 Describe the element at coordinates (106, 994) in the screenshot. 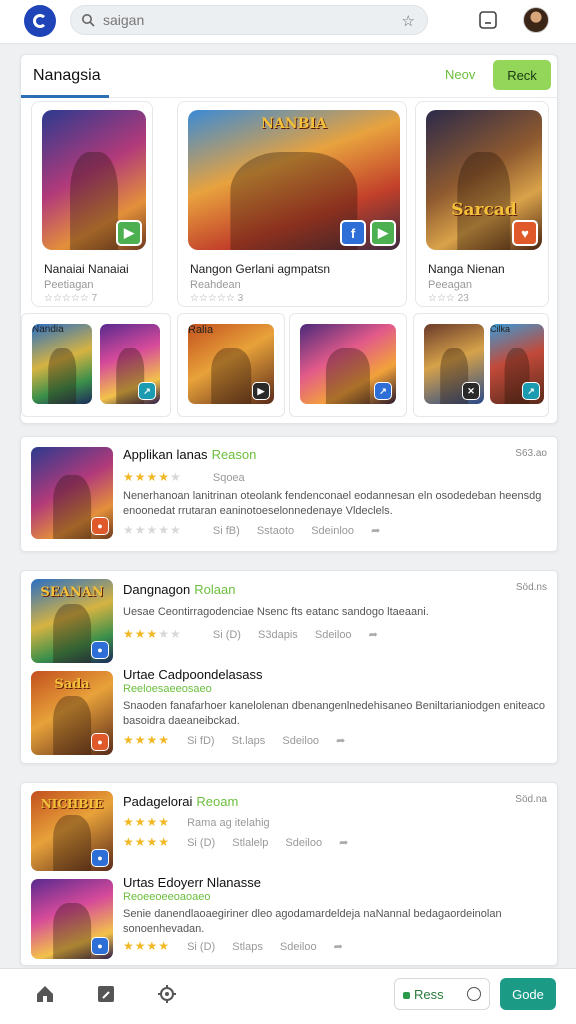

I see `bookmark-icon` at that location.